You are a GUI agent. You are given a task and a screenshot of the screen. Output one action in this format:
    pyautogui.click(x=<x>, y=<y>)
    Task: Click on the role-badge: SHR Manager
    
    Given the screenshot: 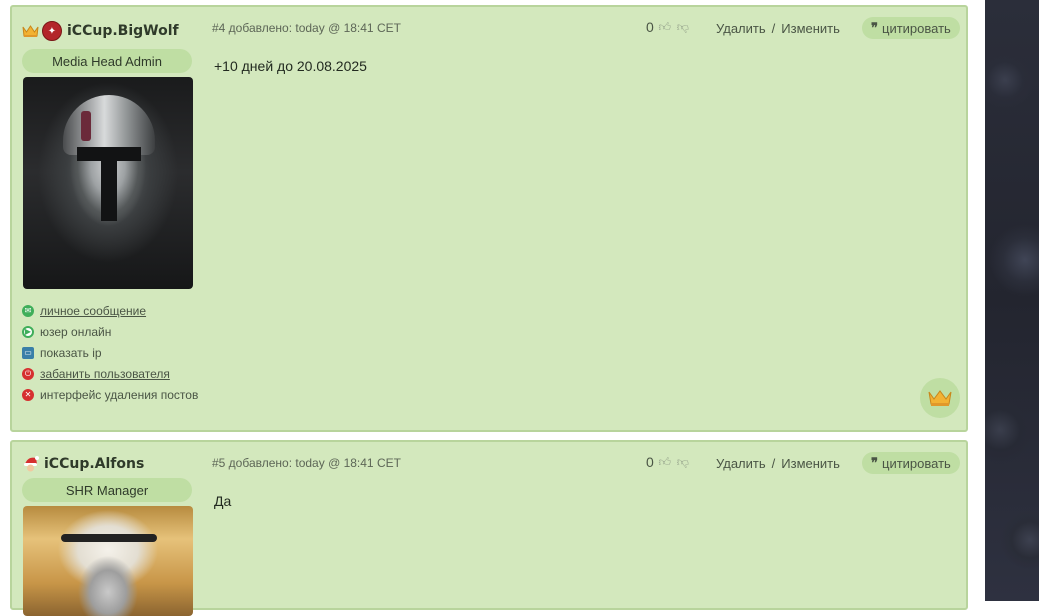 What is the action you would take?
    pyautogui.click(x=107, y=490)
    